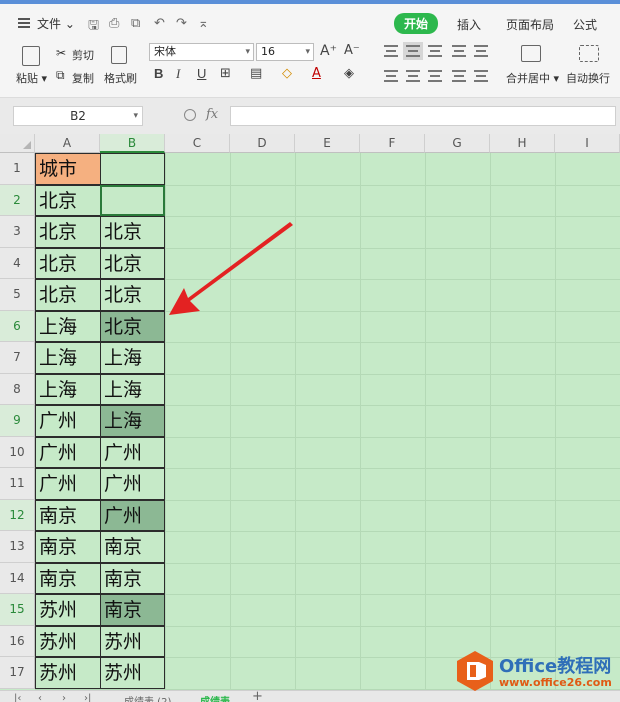 This screenshot has width=620, height=702. I want to click on add-sheet-icon: +, so click(257, 696).